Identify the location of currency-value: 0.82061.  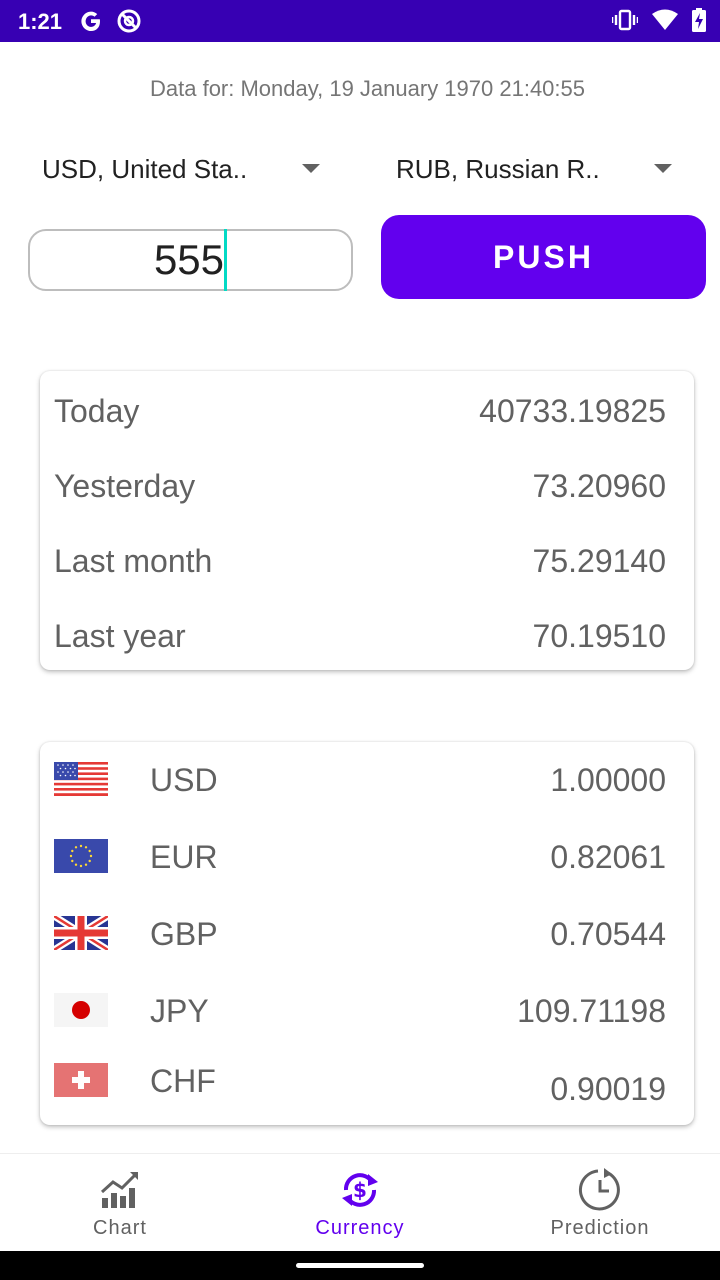
(608, 857).